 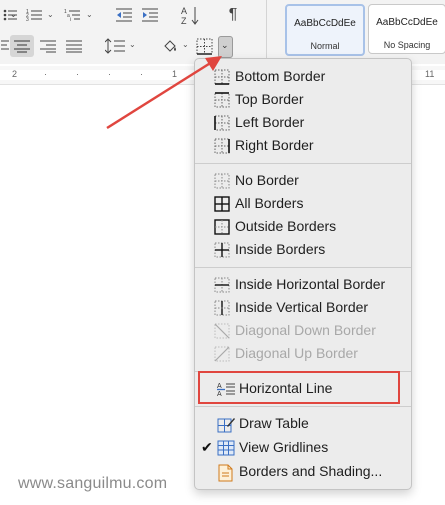 What do you see at coordinates (93, 483) in the screenshot?
I see `watermark: www.sanguilmu.com` at bounding box center [93, 483].